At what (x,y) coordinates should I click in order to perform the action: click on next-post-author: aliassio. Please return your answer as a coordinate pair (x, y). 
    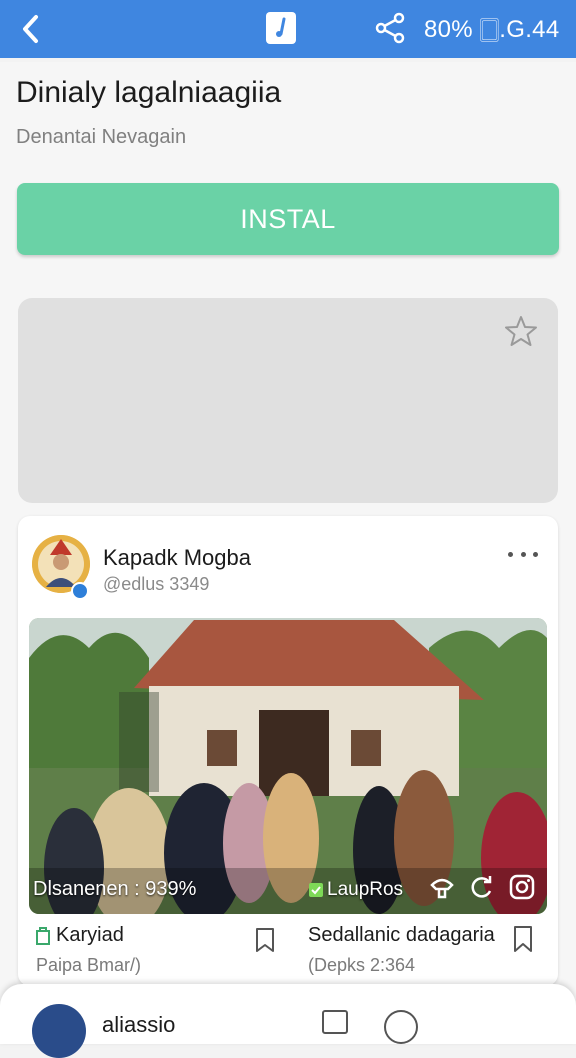
    Looking at the image, I should click on (139, 1024).